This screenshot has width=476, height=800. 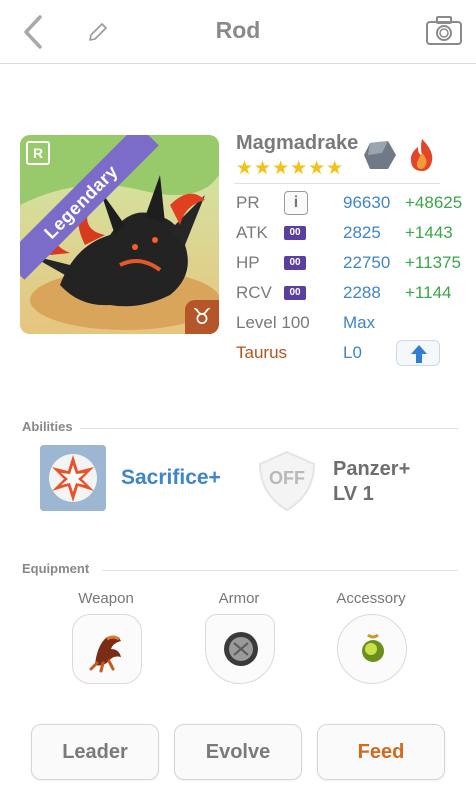 I want to click on monster-portrait: Legendary R ♉, so click(x=119, y=234).